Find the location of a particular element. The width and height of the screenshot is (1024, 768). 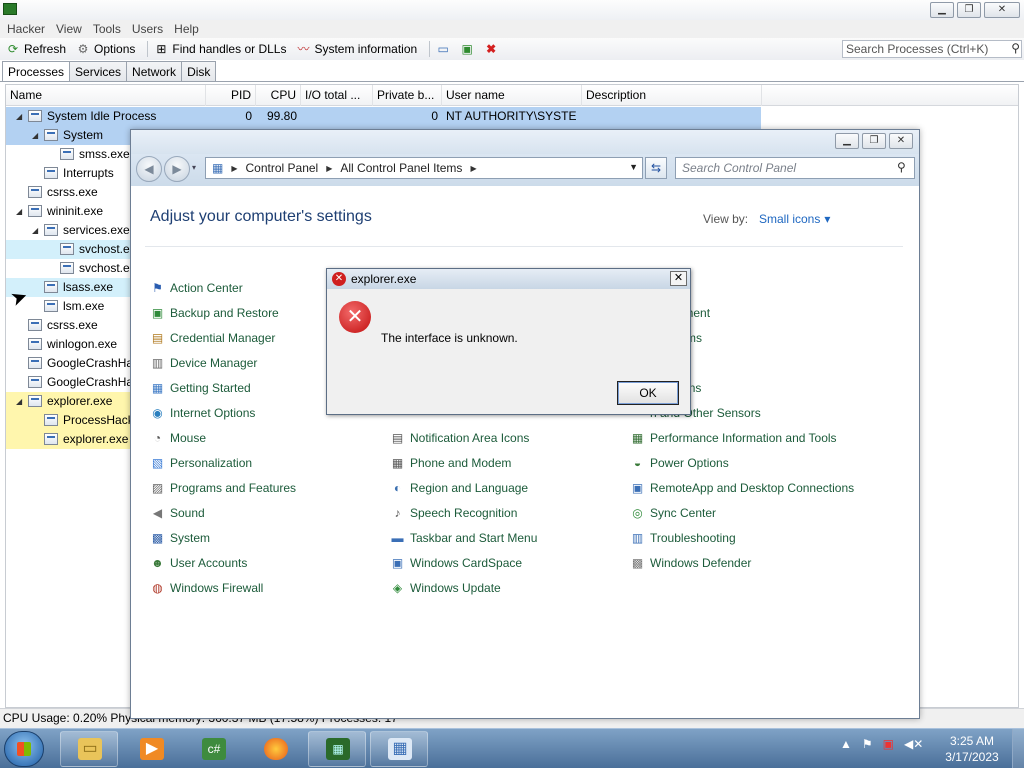

getting-started-icon: ▦ is located at coordinates (157, 388).